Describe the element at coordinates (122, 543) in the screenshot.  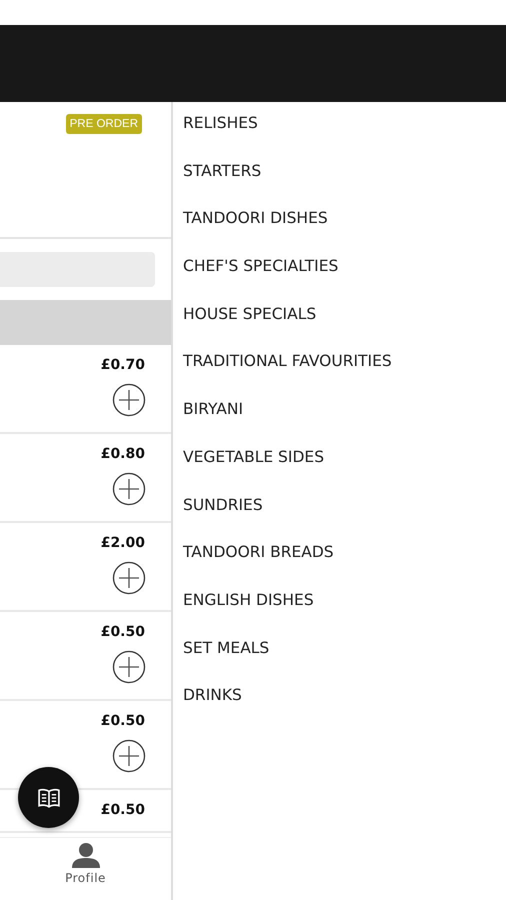
I see `item-price: £2.00` at that location.